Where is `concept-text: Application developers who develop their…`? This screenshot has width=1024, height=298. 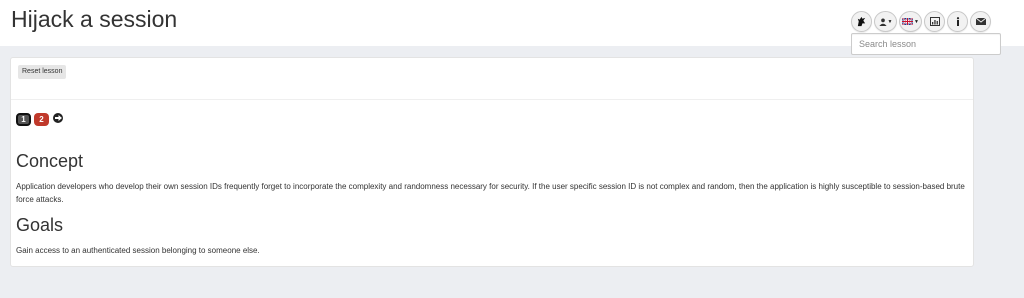 concept-text: Application developers who develop their… is located at coordinates (490, 193).